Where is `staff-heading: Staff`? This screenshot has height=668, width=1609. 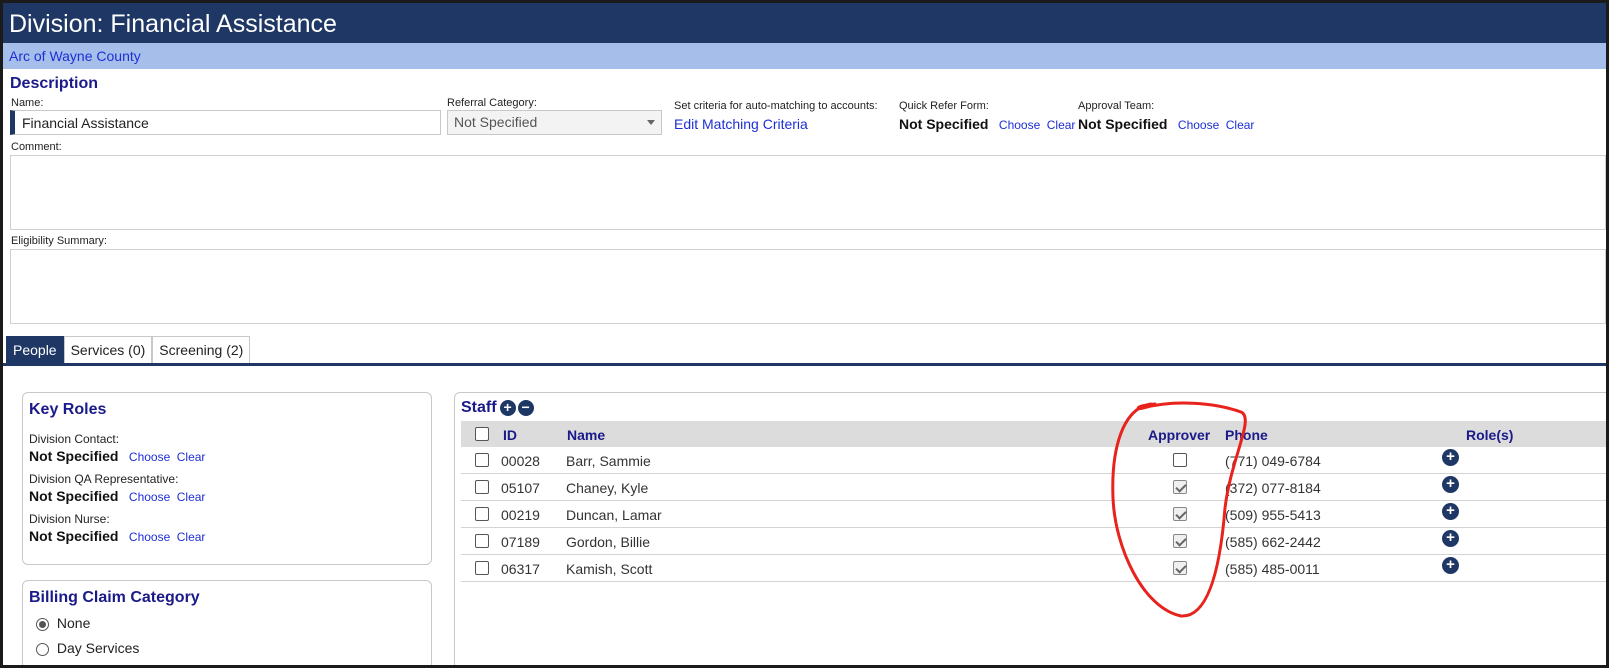 staff-heading: Staff is located at coordinates (479, 407).